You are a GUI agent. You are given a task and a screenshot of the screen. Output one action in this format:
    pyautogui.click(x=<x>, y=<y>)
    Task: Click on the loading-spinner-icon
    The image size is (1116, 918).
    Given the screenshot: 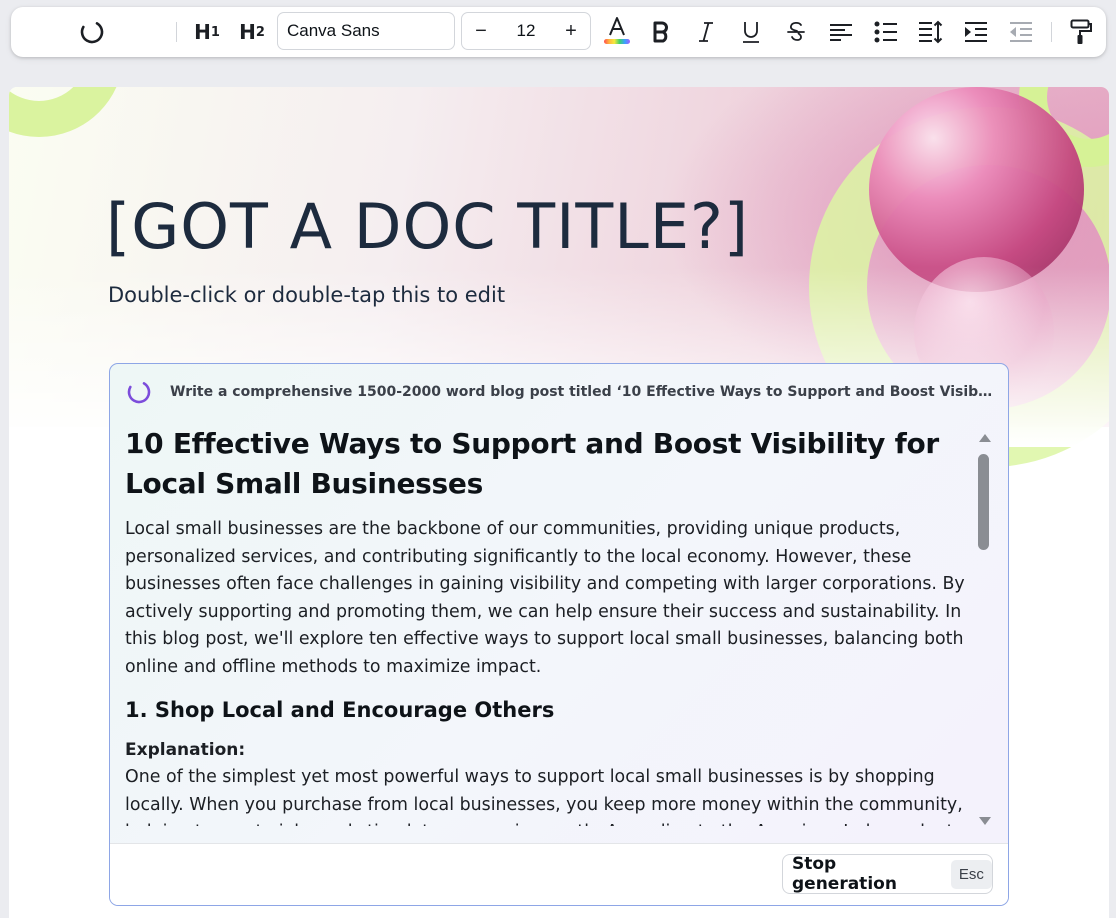 What is the action you would take?
    pyautogui.click(x=92, y=33)
    